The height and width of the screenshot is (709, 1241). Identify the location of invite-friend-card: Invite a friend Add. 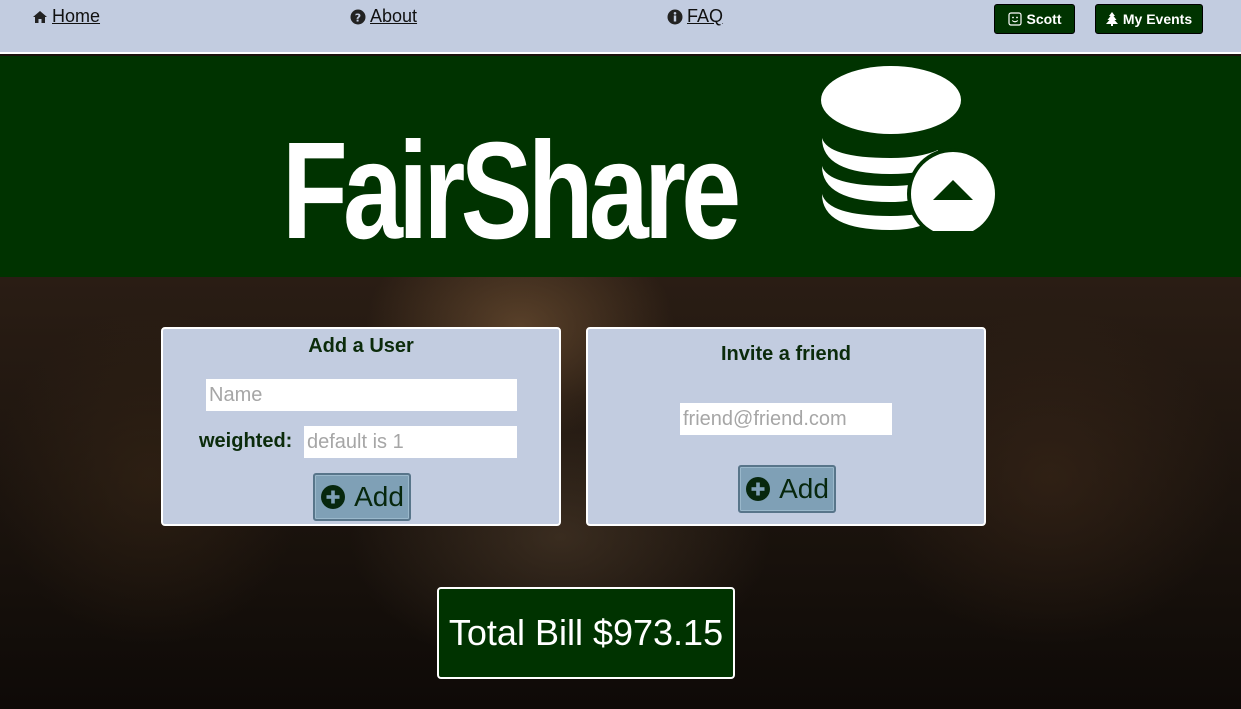
(786, 426).